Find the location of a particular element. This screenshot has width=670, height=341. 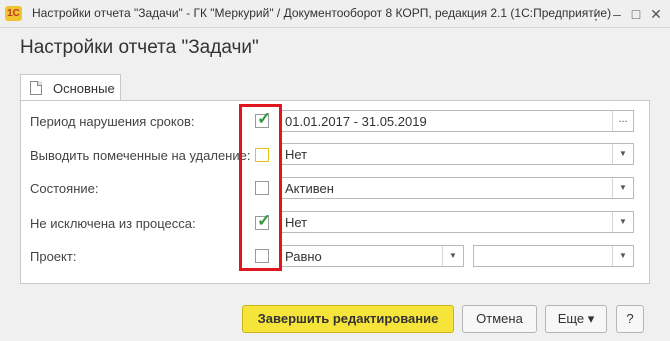

document-icon is located at coordinates (36, 88).